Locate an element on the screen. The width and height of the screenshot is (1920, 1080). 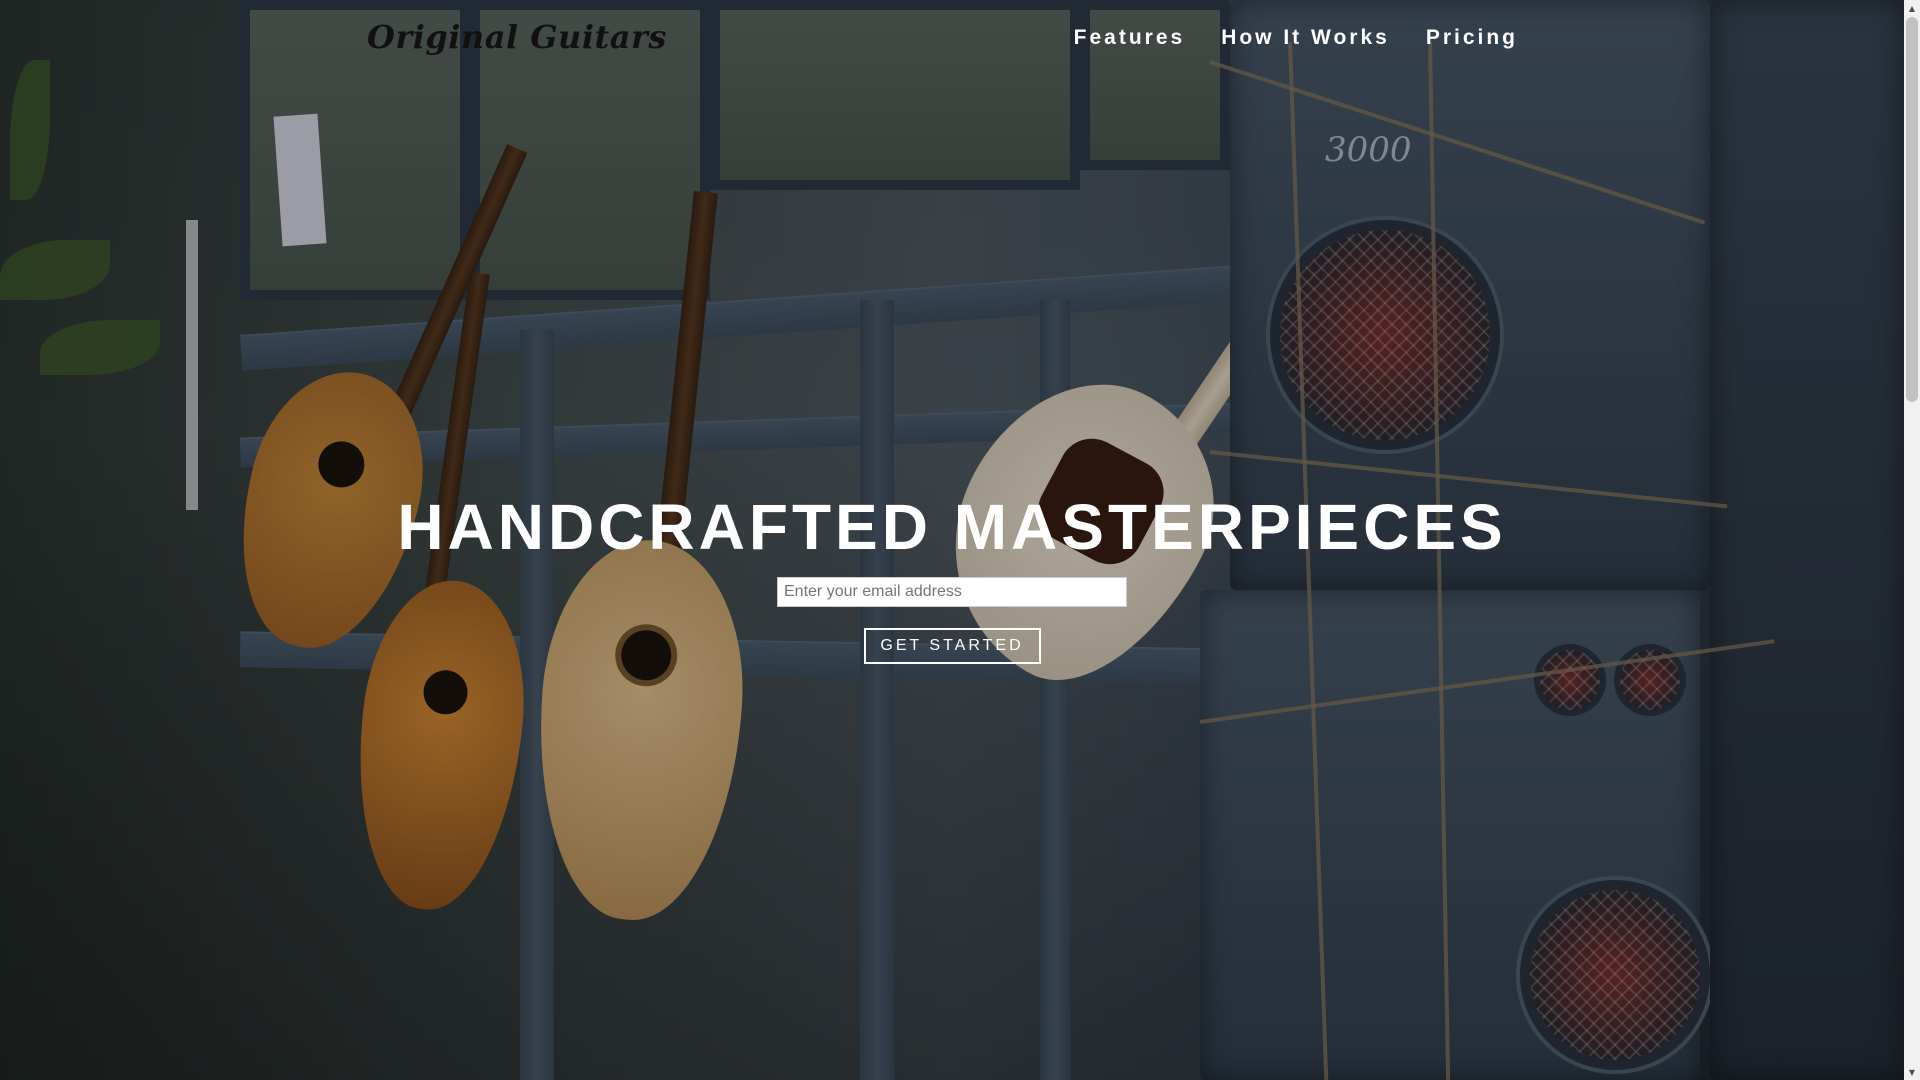
site-logo: Original Guitars is located at coordinates (517, 37).